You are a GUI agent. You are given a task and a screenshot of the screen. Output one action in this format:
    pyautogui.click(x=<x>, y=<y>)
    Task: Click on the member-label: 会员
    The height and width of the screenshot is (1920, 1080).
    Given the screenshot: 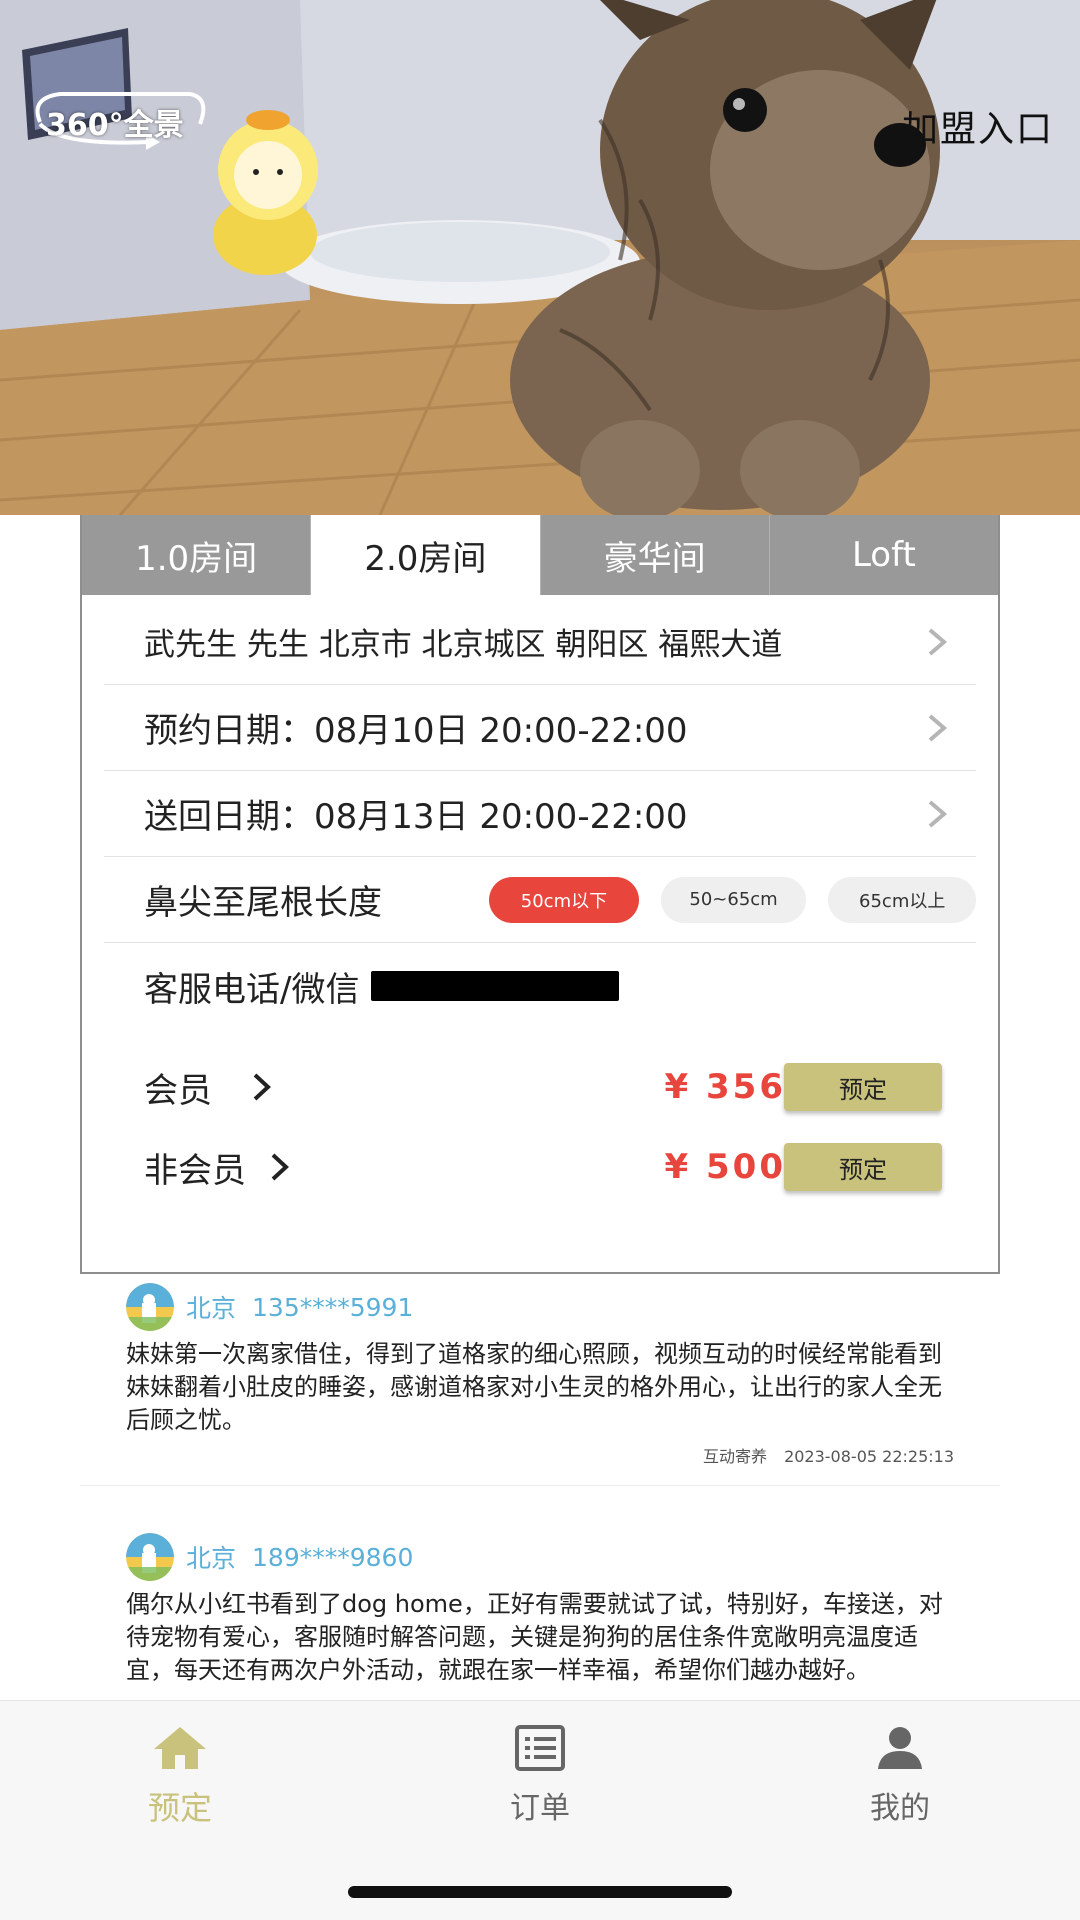 What is the action you would take?
    pyautogui.click(x=178, y=1090)
    